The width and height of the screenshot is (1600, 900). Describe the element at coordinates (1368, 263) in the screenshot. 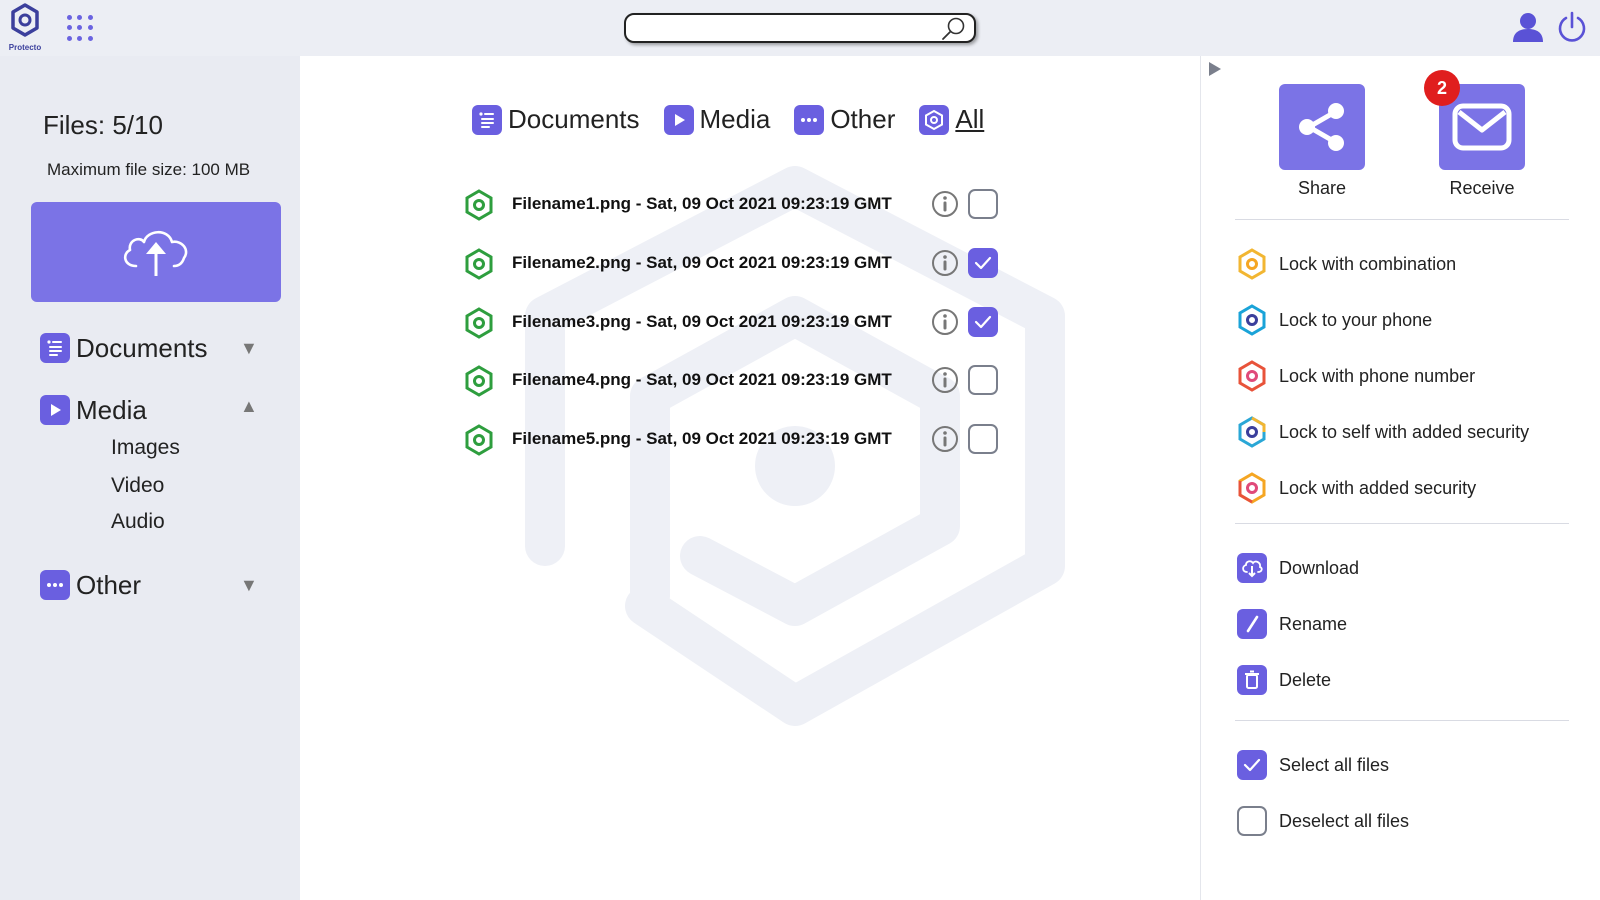

I see `action-label: Lock with combination` at that location.